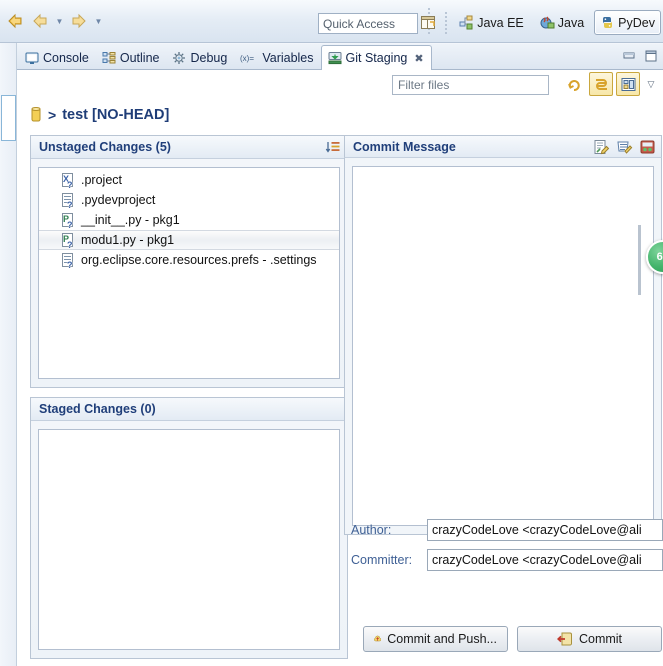 This screenshot has width=663, height=666. What do you see at coordinates (371, 530) in the screenshot?
I see `author-label: Author:` at bounding box center [371, 530].